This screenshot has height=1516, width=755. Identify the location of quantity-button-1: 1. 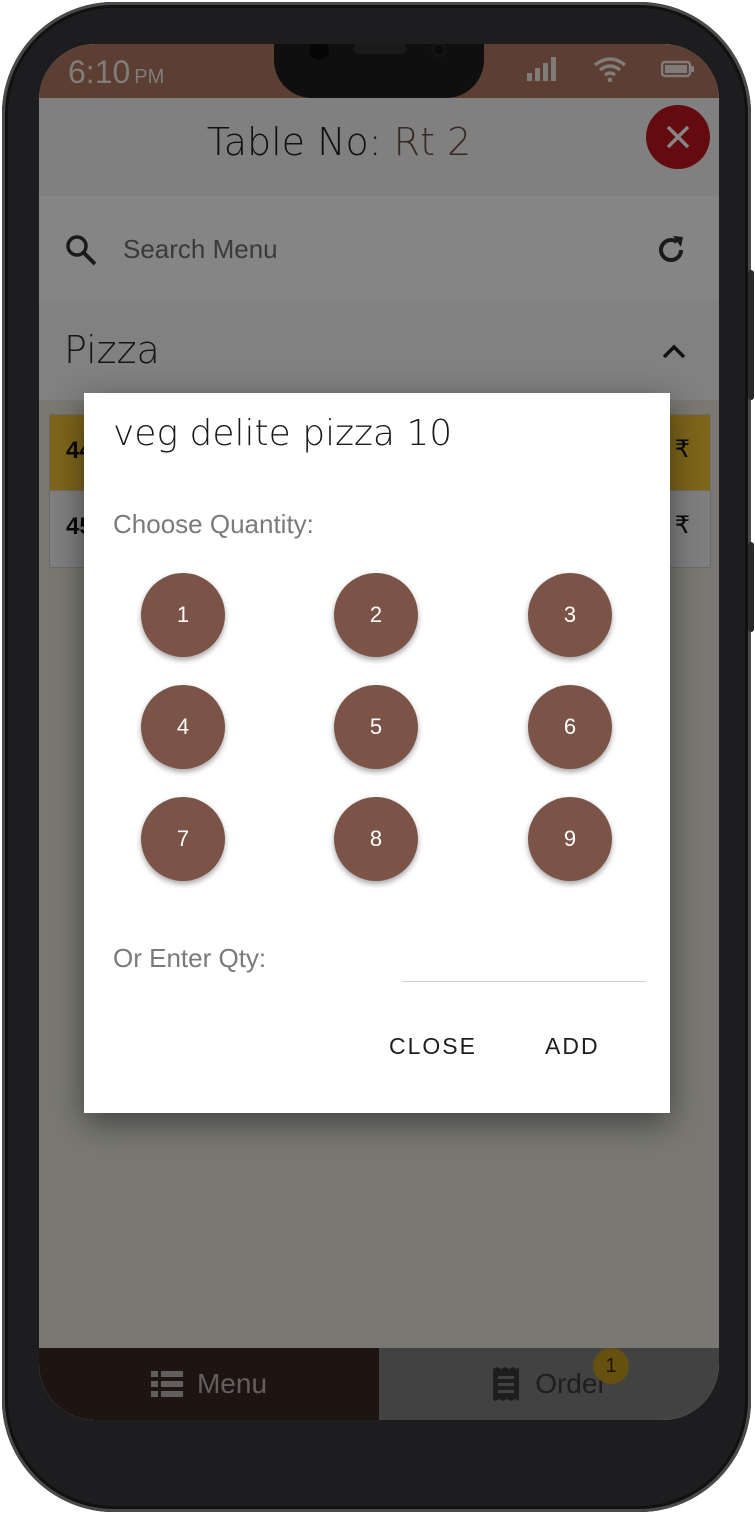
(183, 615).